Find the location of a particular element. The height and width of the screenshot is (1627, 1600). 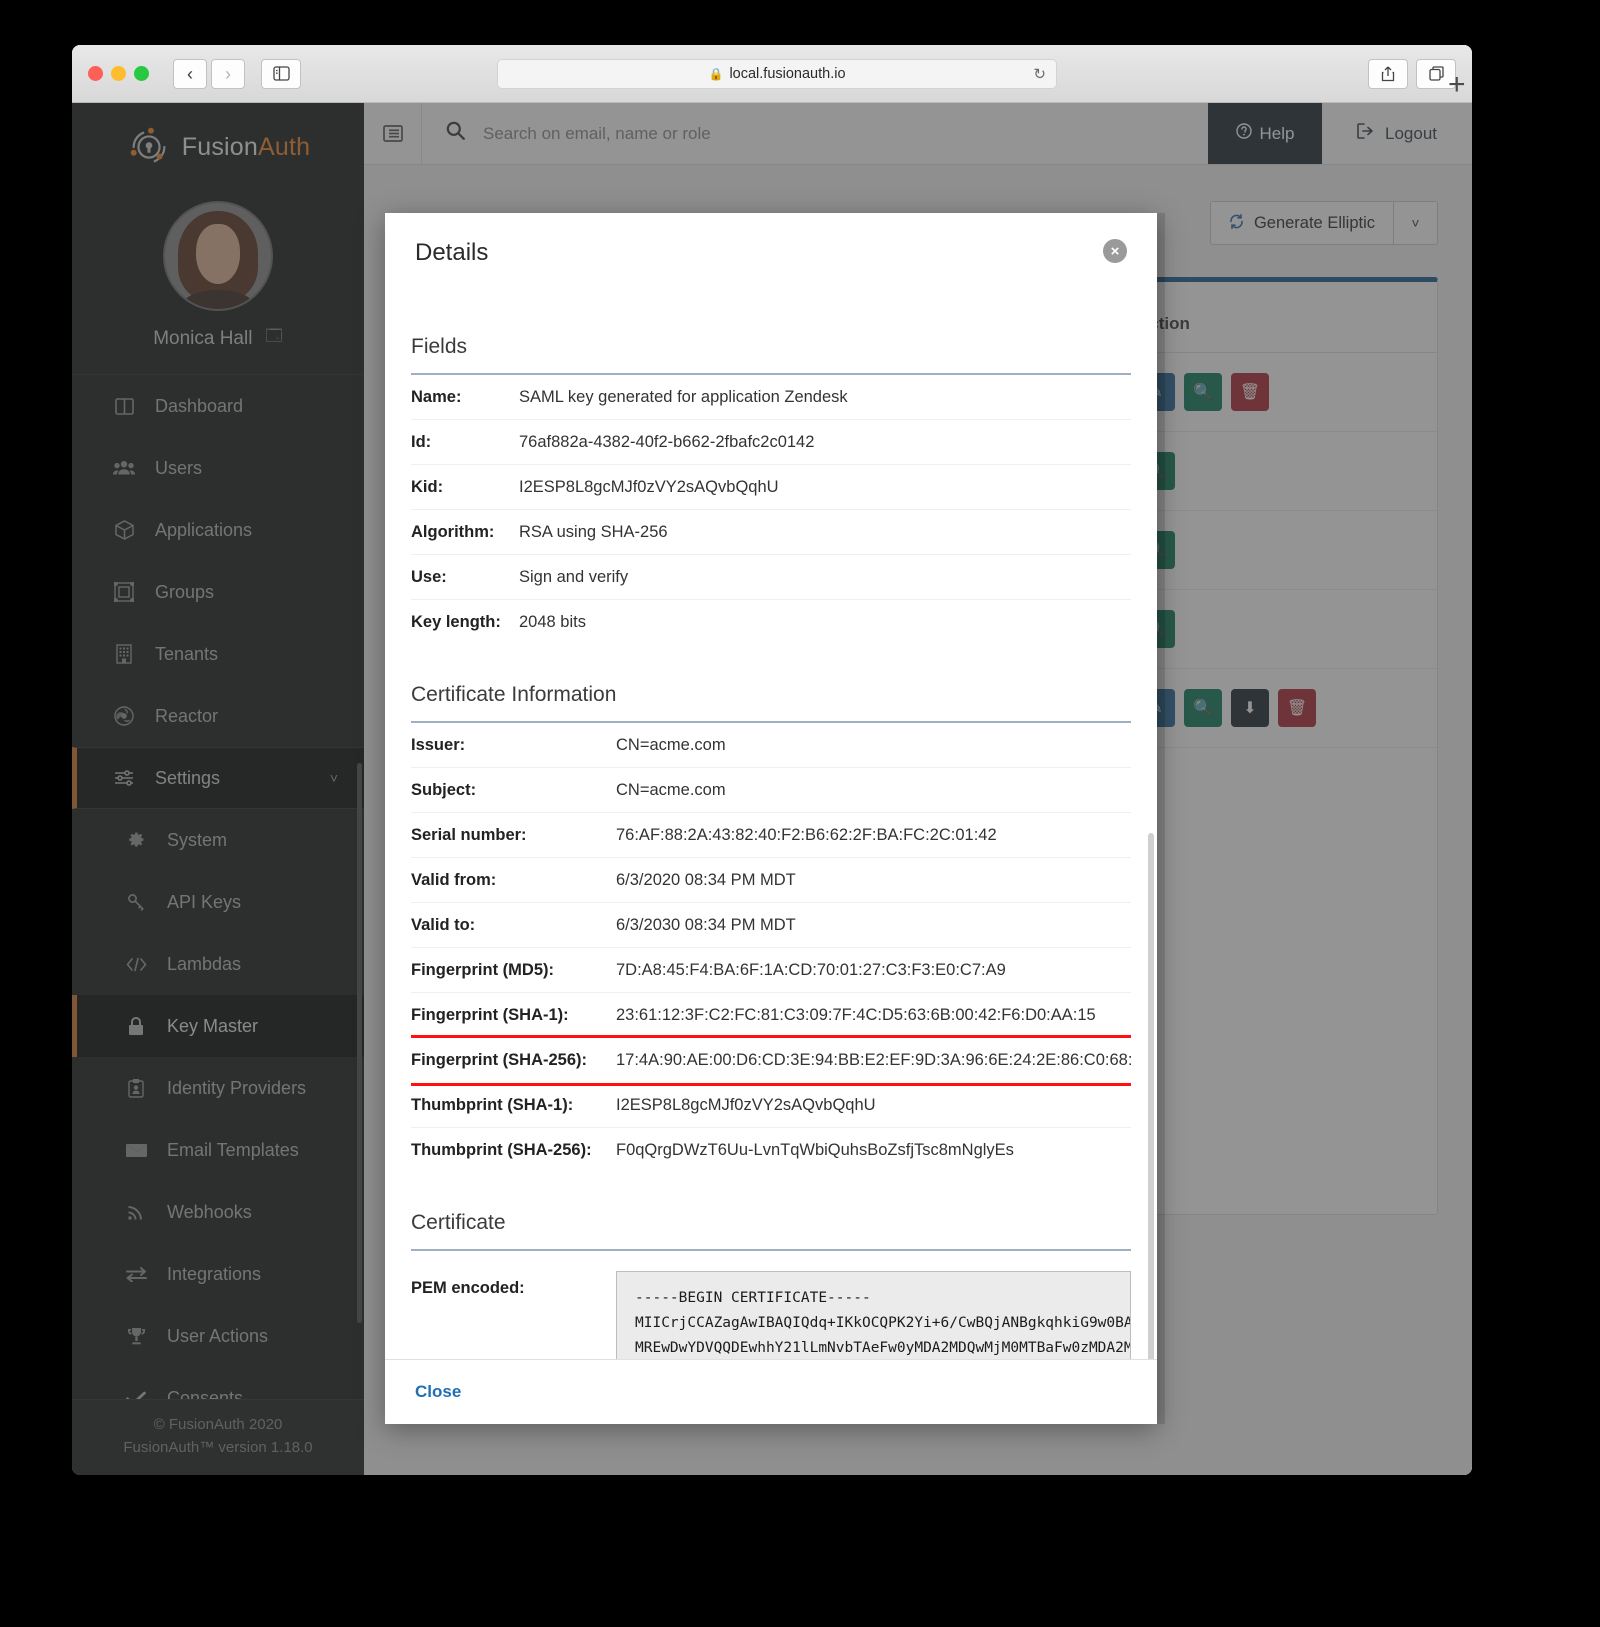

browser-titlebar: ‹ › 🔒 local.fusionauth.io ↻ is located at coordinates (772, 74).